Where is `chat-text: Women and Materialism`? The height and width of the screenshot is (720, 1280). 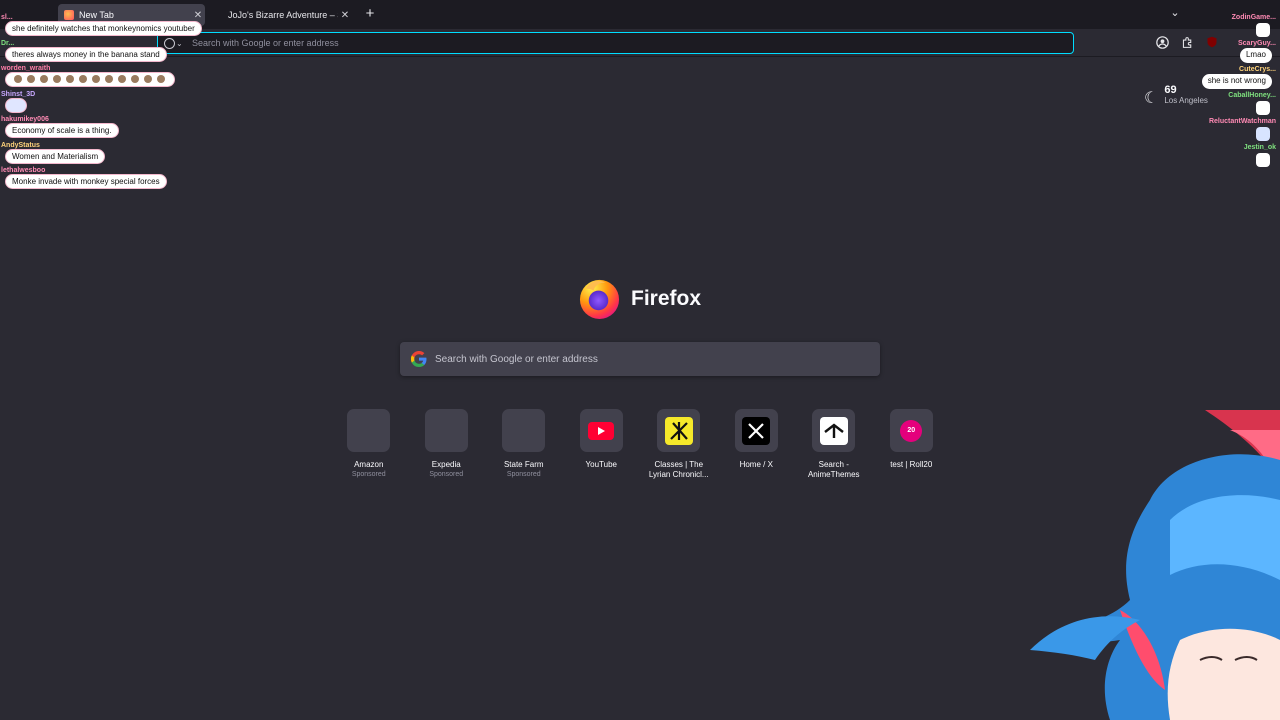
chat-text: Women and Materialism is located at coordinates (55, 156).